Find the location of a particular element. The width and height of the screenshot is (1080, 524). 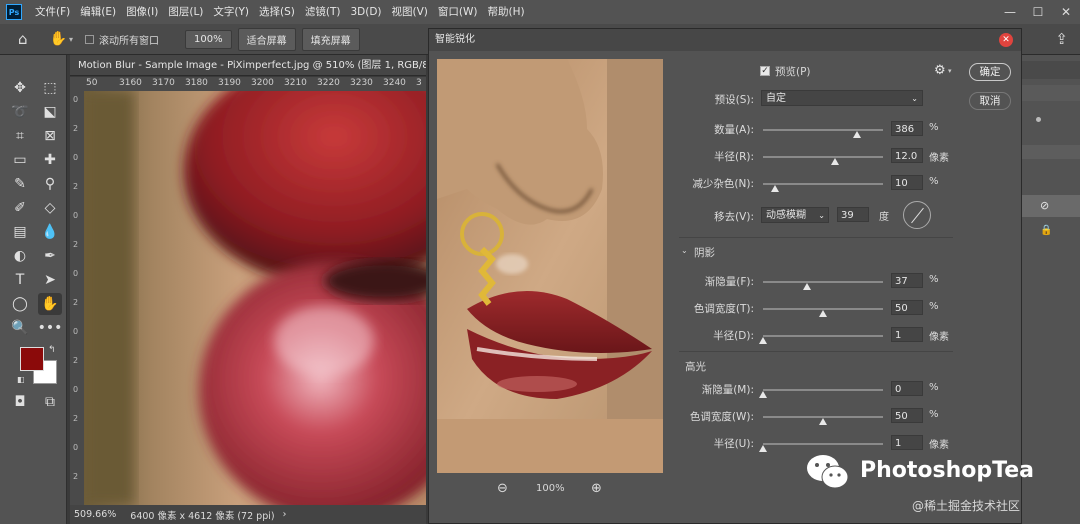

chevron-right-icon: › is located at coordinates (285, 514).